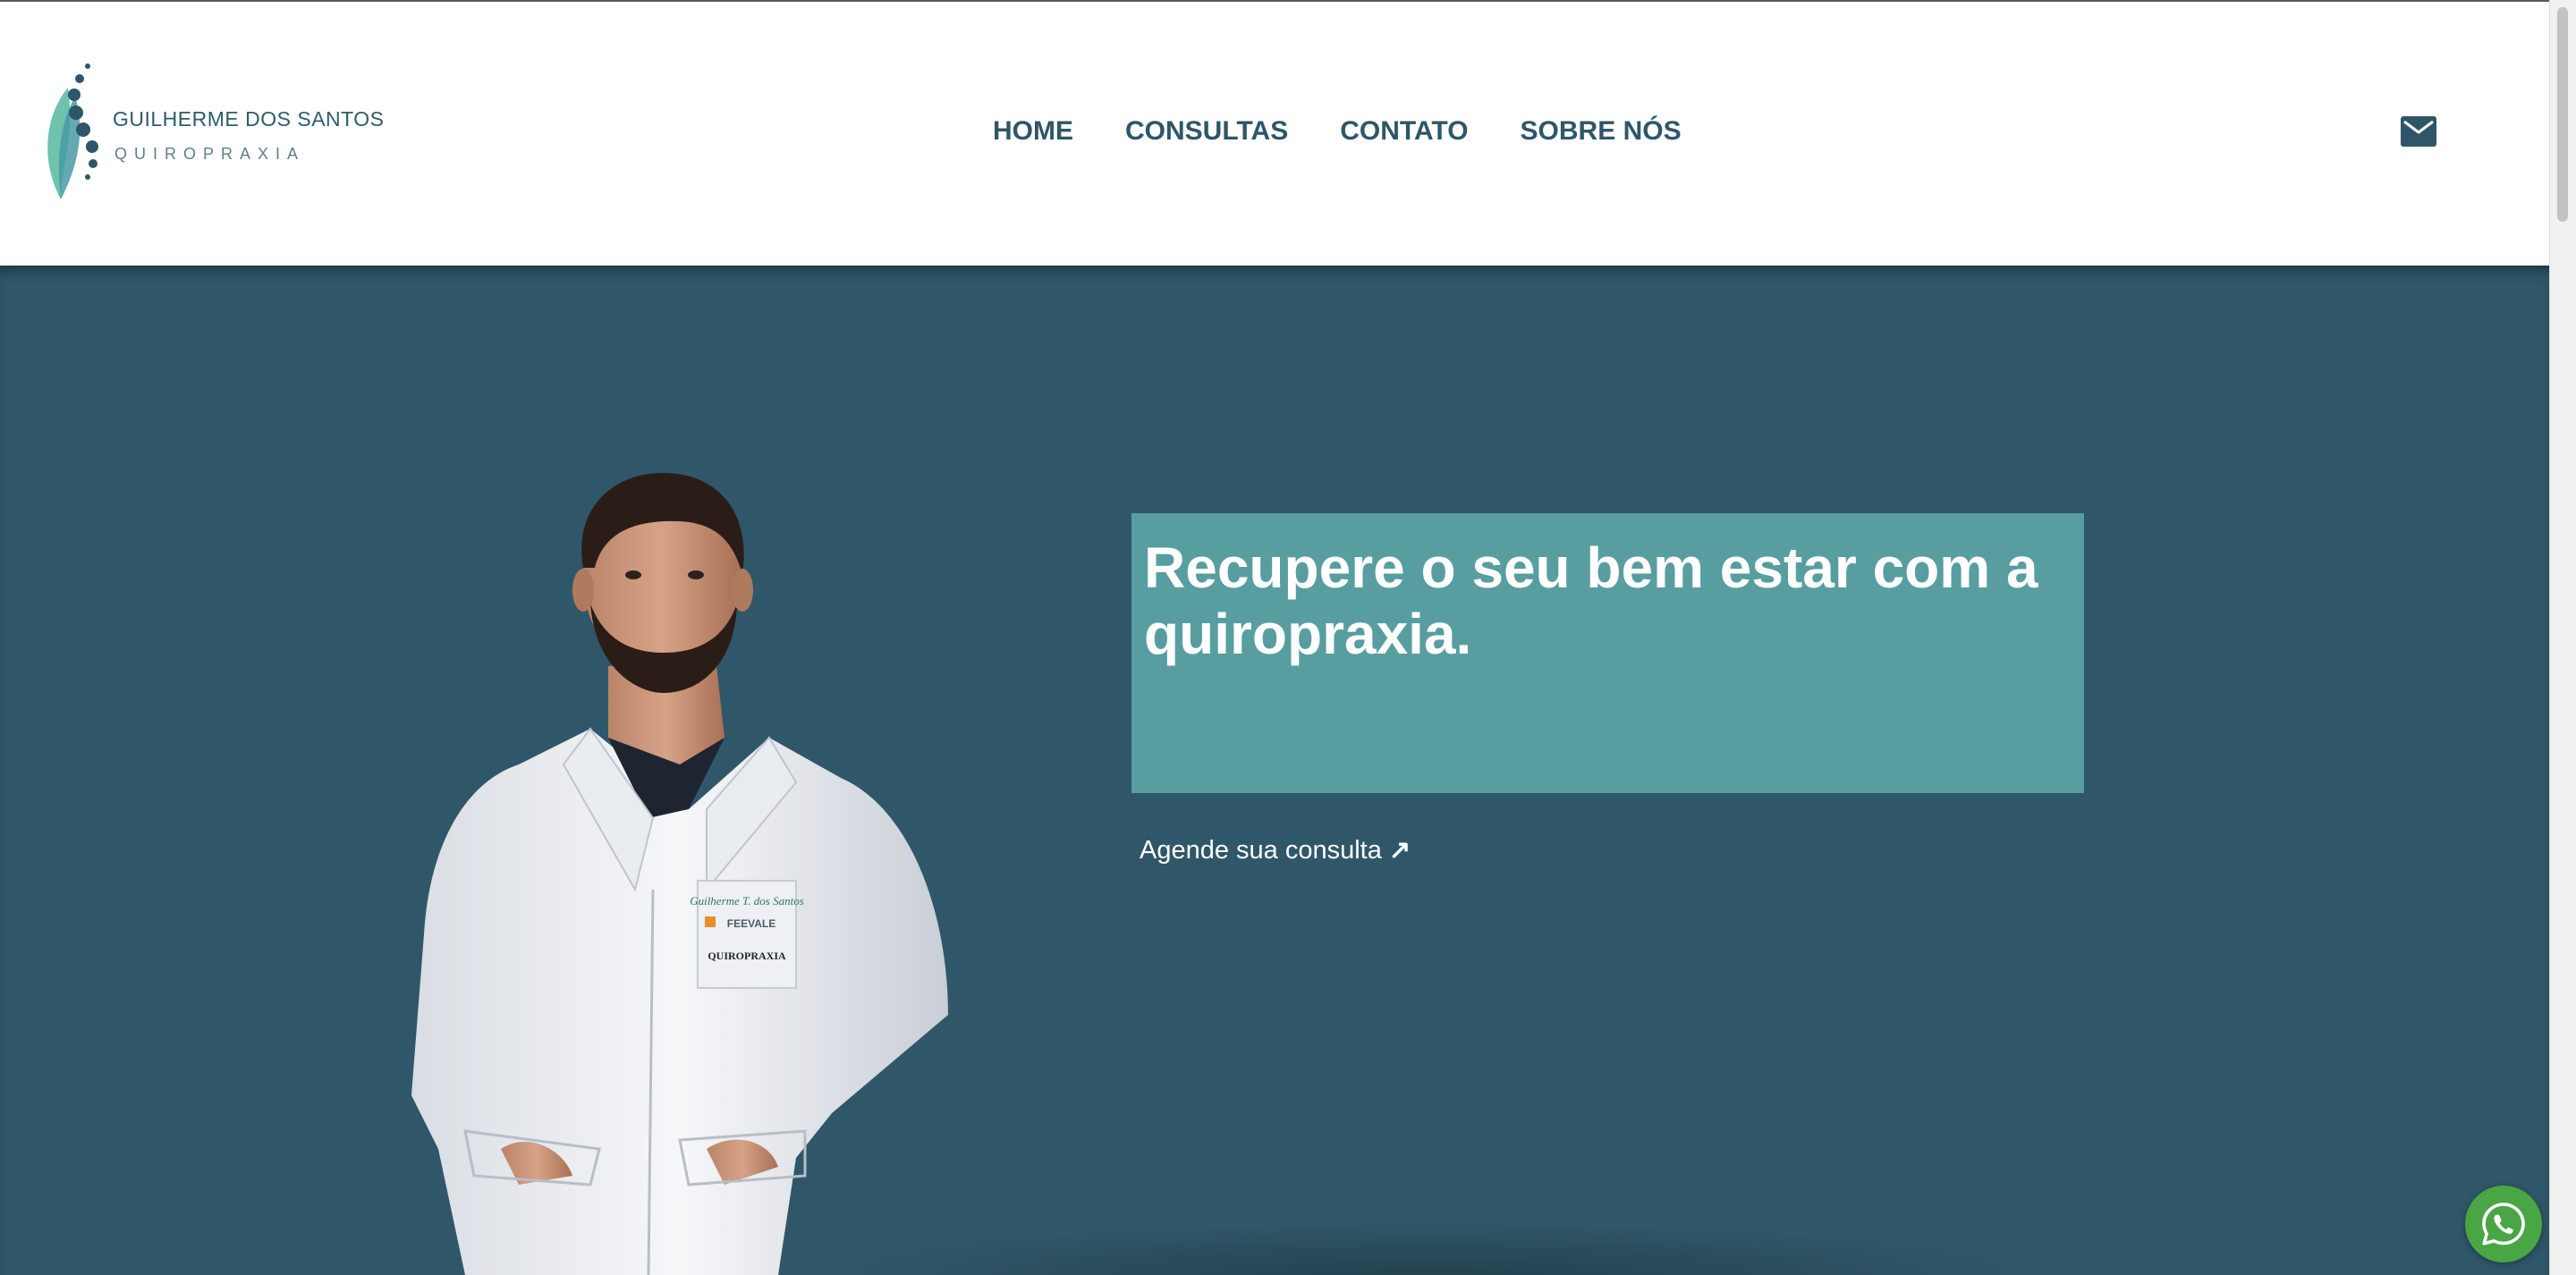 This screenshot has width=2576, height=1275. Describe the element at coordinates (747, 901) in the screenshot. I see `coat-badge-name: Guilherme T. dos Santos` at that location.